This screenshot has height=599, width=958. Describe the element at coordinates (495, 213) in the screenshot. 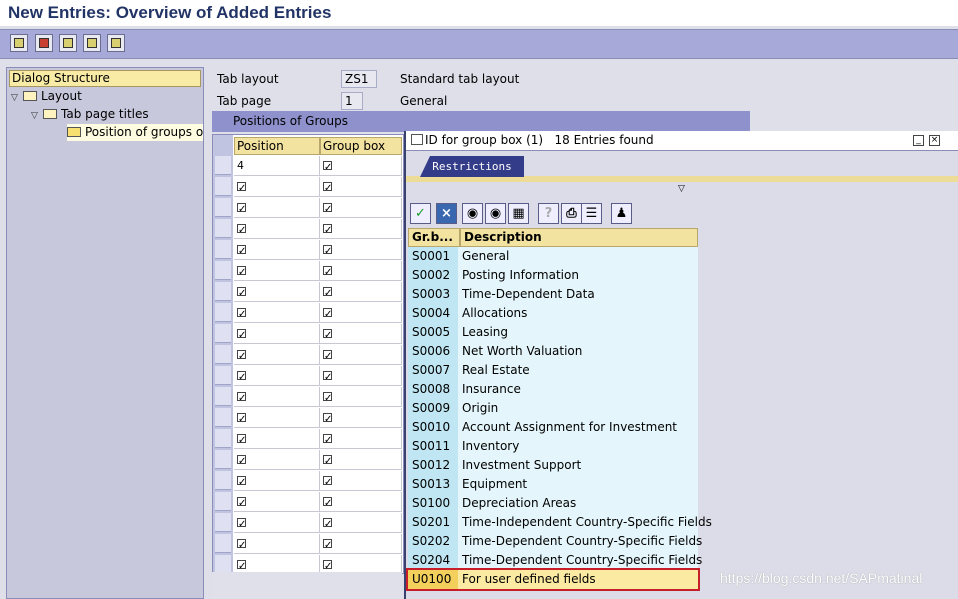

I see `find-next-icon: ◉` at that location.